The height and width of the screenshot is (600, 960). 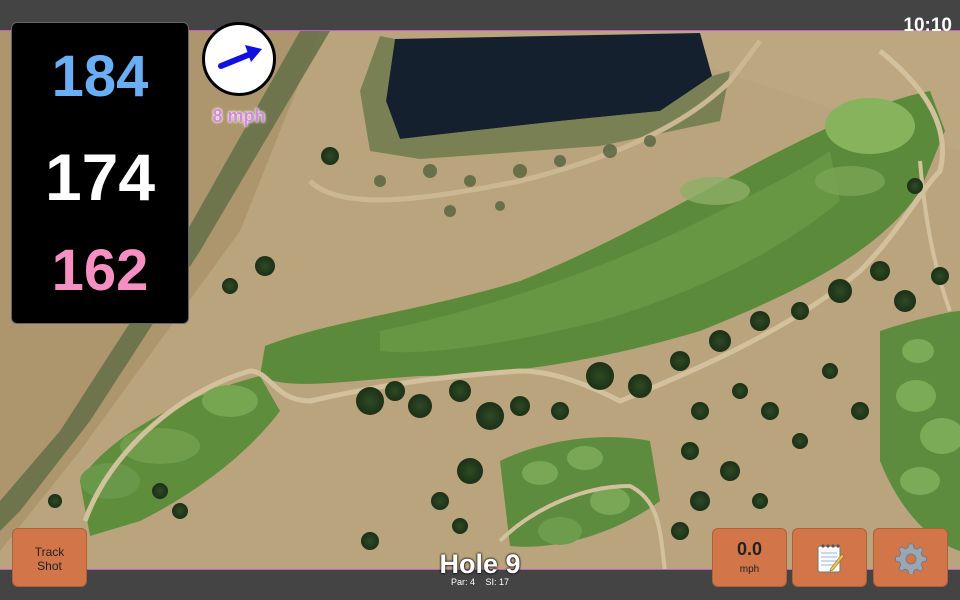 I want to click on distance-panel: 184 174 162, so click(x=100, y=173).